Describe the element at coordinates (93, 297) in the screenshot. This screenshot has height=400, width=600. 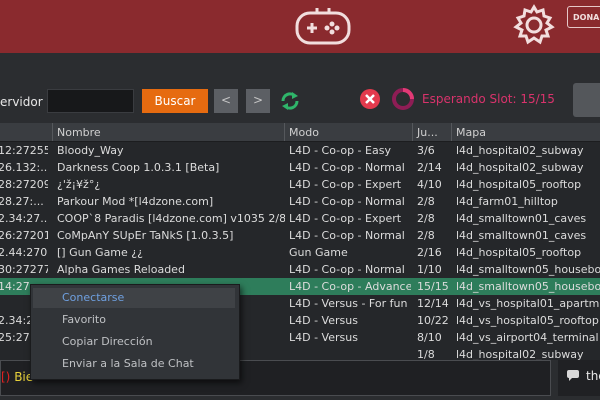
I see `menu-item-connect: Conectarse` at that location.